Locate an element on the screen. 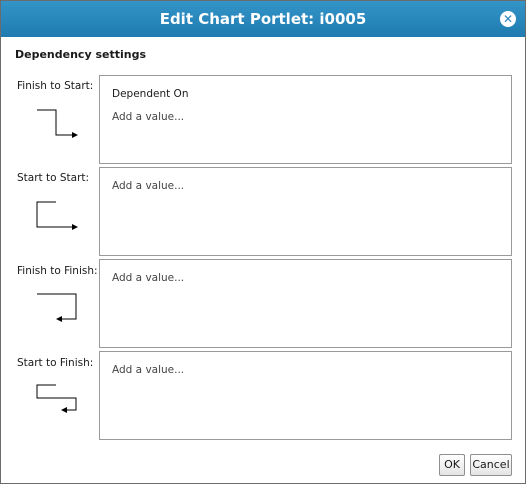 This screenshot has height=484, width=526. dependent-on-tag: Dependent On is located at coordinates (150, 94).